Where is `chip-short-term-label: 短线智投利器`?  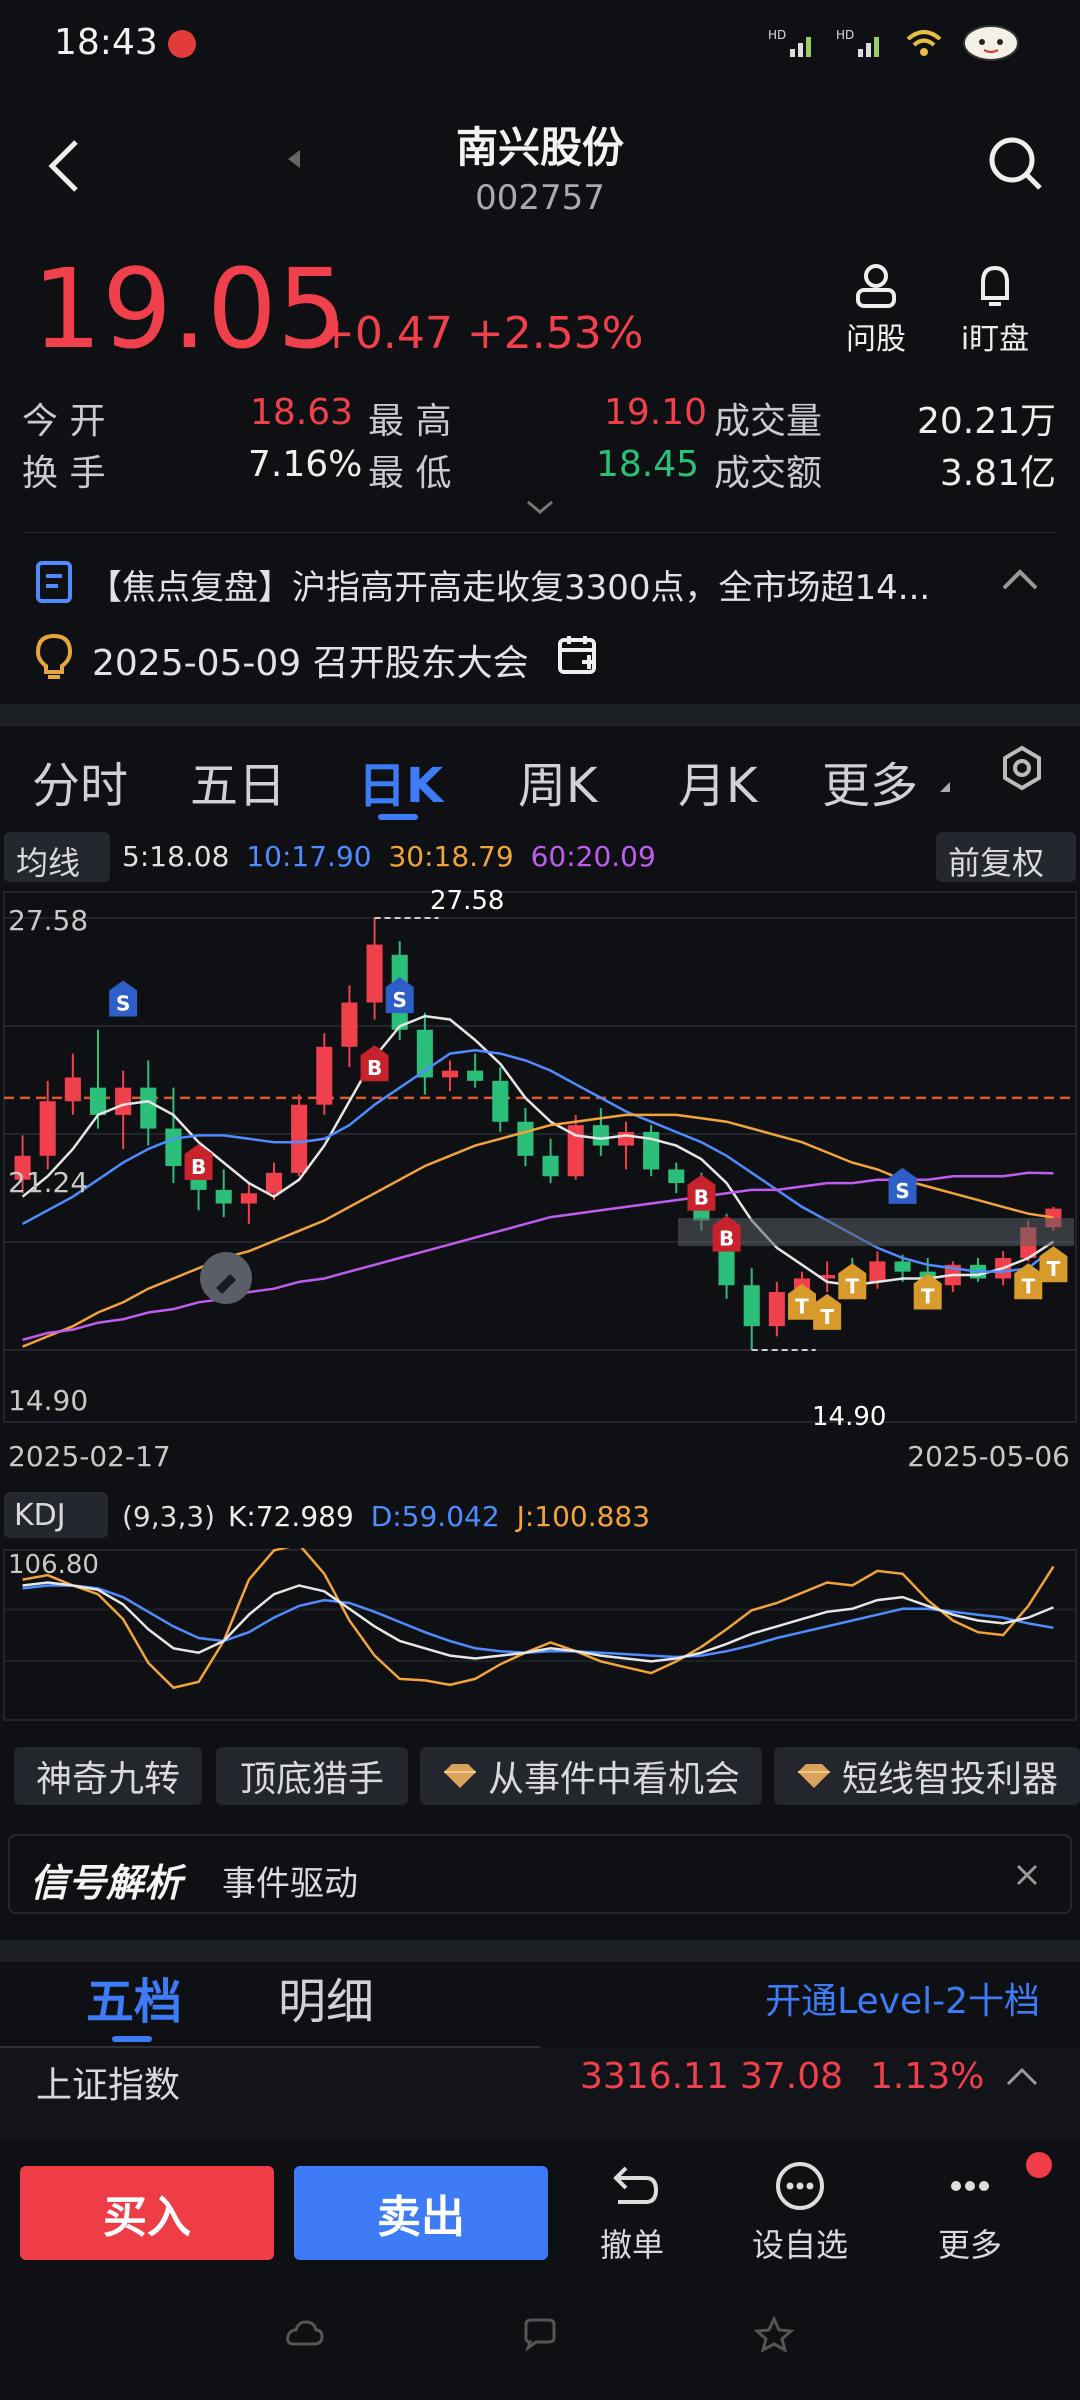 chip-short-term-label: 短线智投利器 is located at coordinates (949, 1779).